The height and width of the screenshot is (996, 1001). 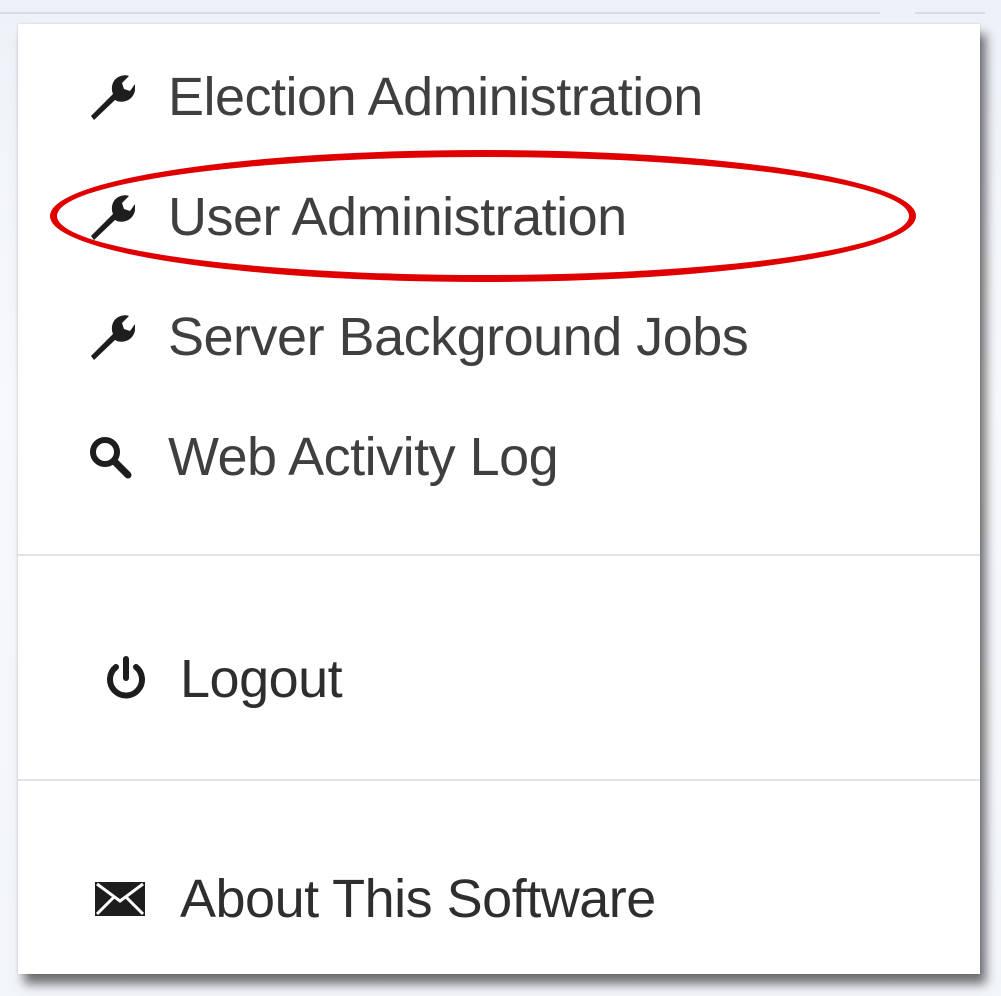 I want to click on menu-item-label: User Administration, so click(x=397, y=217).